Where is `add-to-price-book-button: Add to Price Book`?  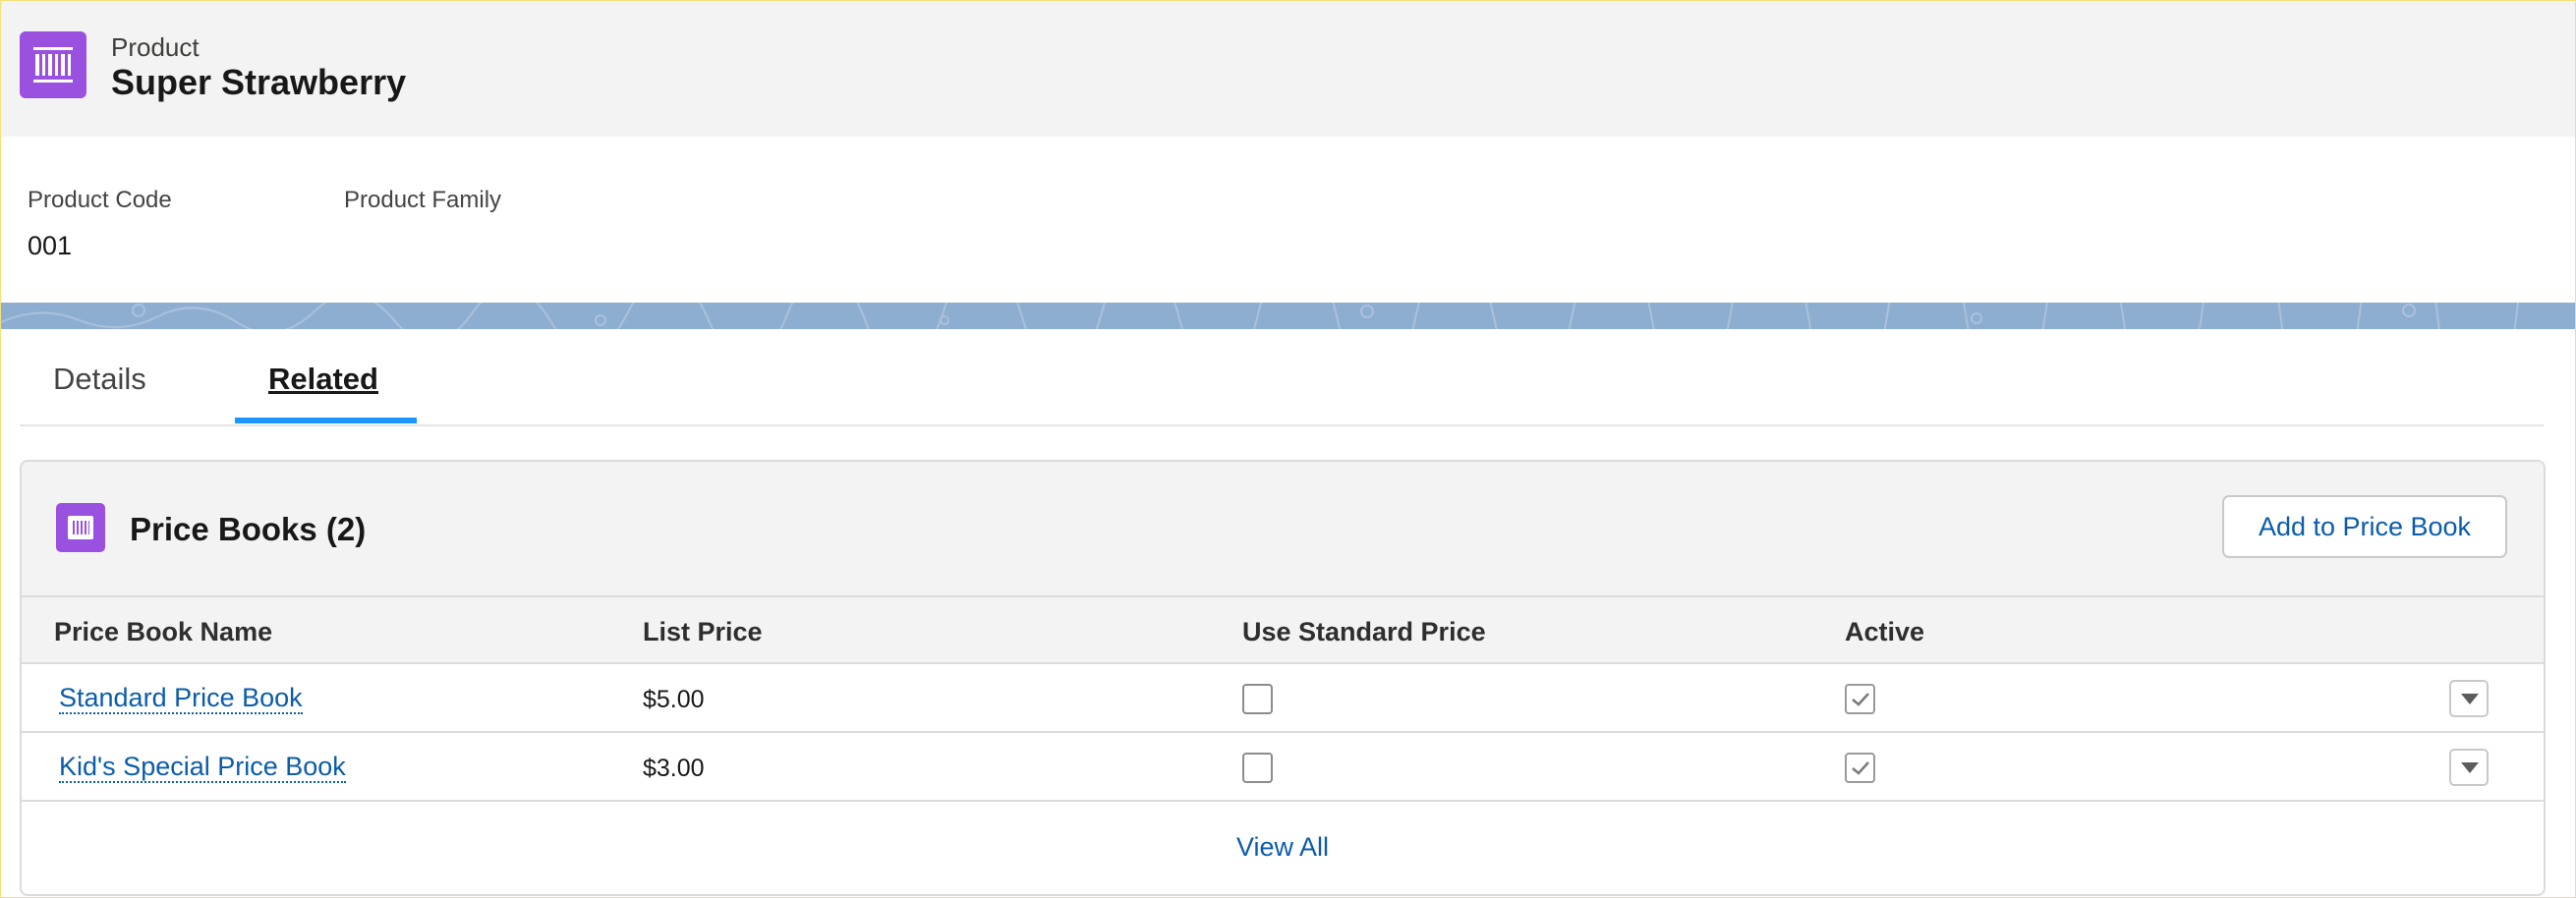 add-to-price-book-button: Add to Price Book is located at coordinates (2364, 526).